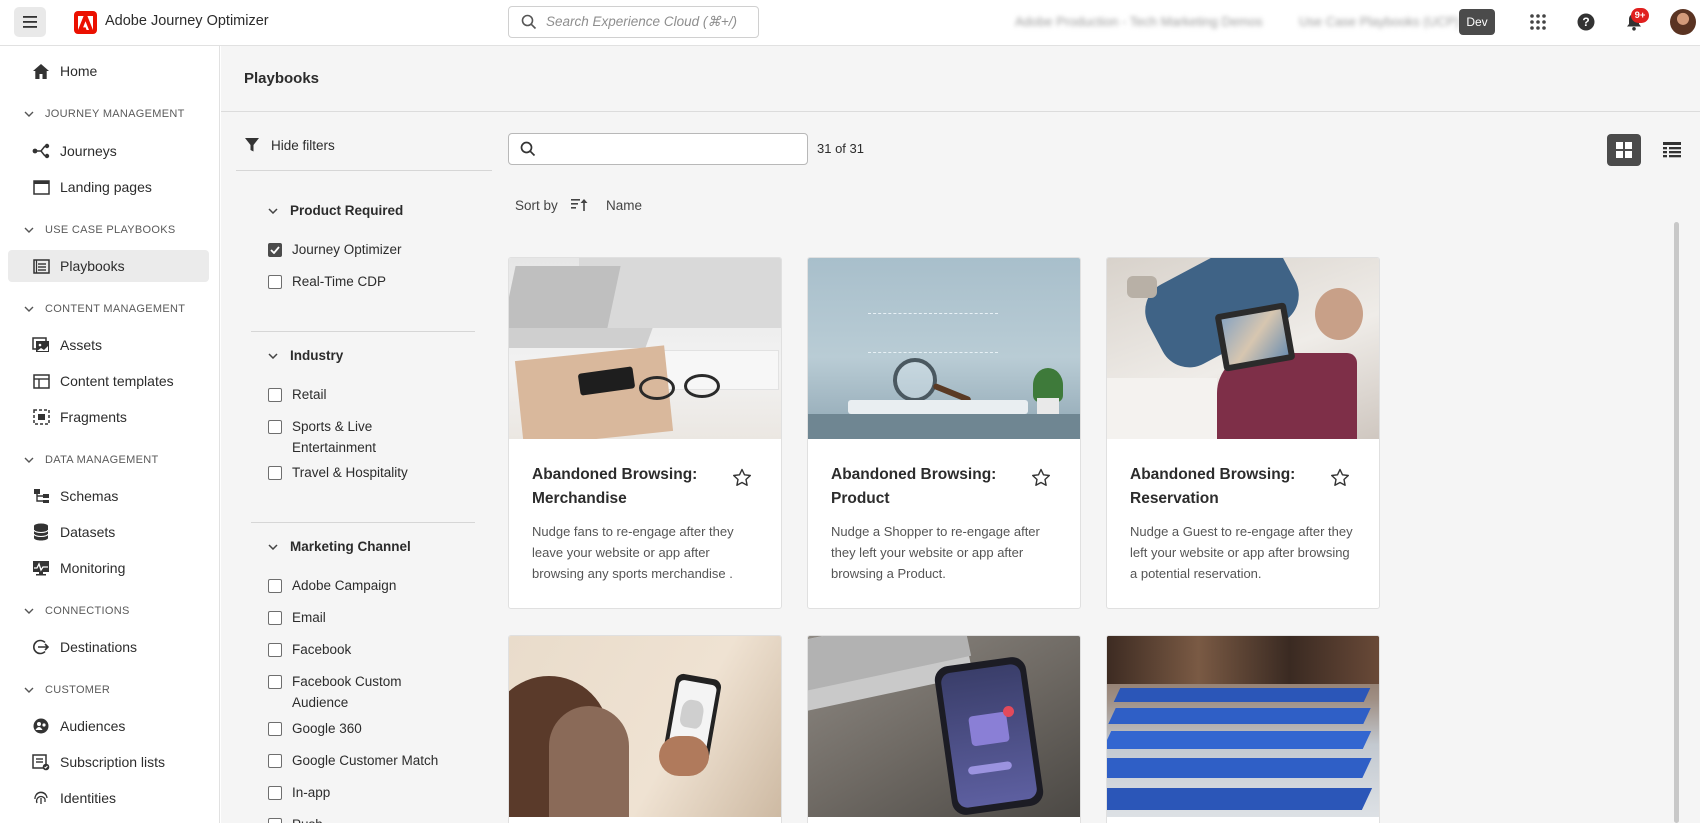 Image resolution: width=1700 pixels, height=823 pixels. I want to click on scrollbar, so click(1677, 518).